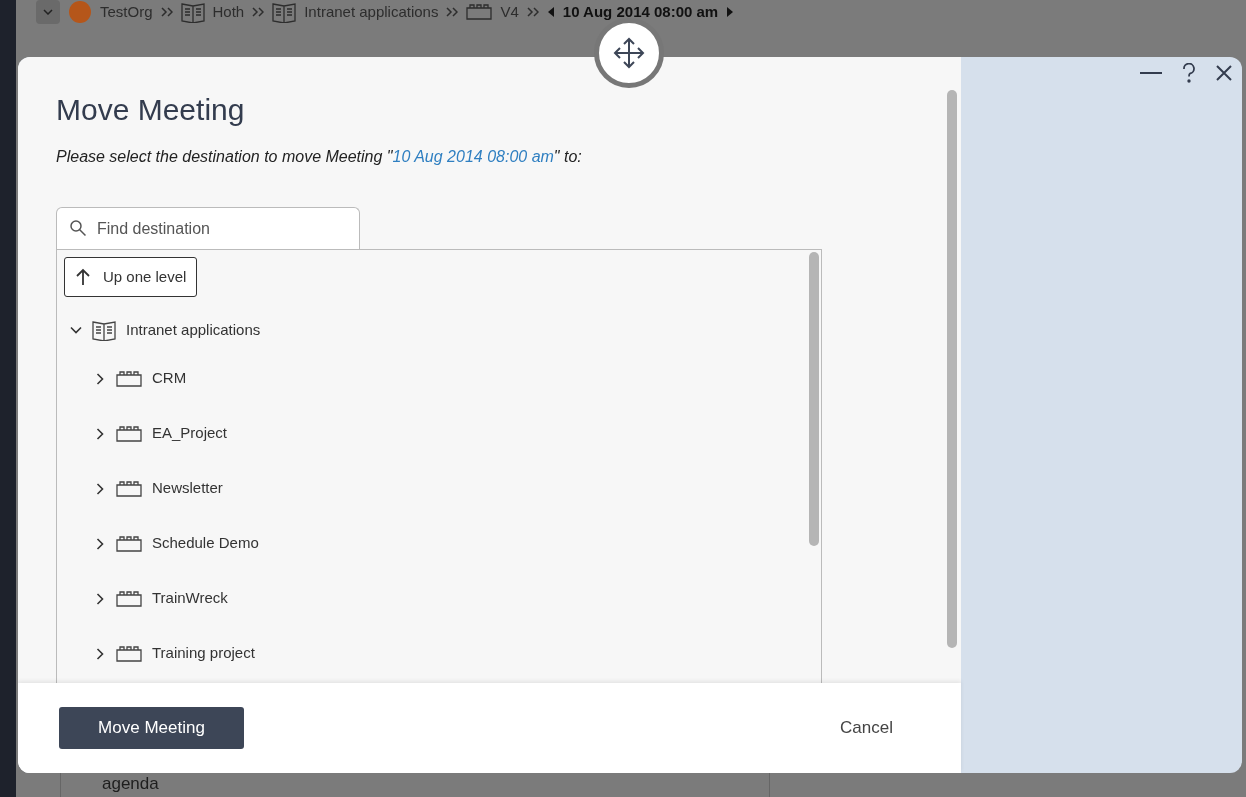  Describe the element at coordinates (83, 277) in the screenshot. I see `up-arrow-icon` at that location.